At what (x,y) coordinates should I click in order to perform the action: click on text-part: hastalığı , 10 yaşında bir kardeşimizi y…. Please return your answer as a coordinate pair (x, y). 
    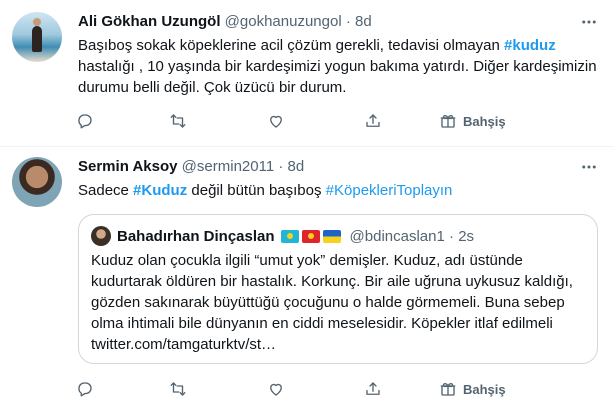
    Looking at the image, I should click on (337, 77).